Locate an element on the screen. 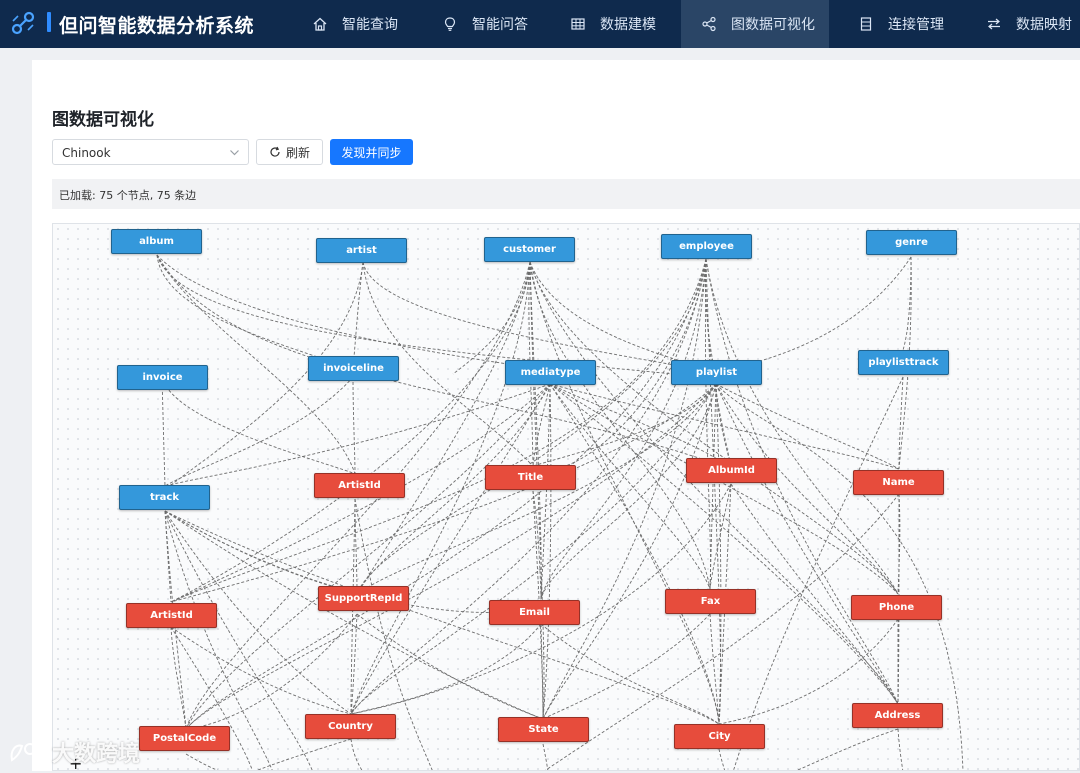 The image size is (1080, 773). node-label: Address is located at coordinates (897, 715).